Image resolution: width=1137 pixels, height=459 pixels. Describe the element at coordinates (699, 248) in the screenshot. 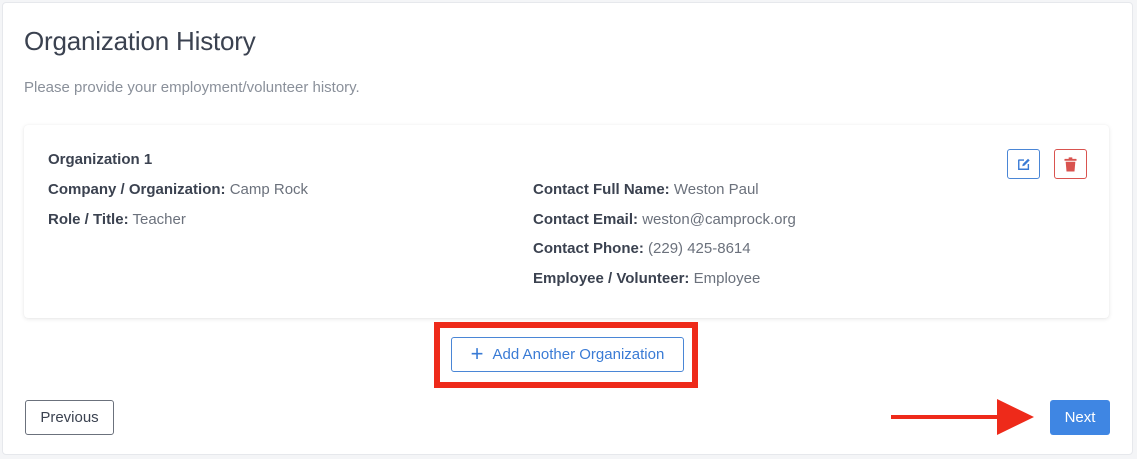

I see `contact-phone-value: (229) 425-8614` at that location.